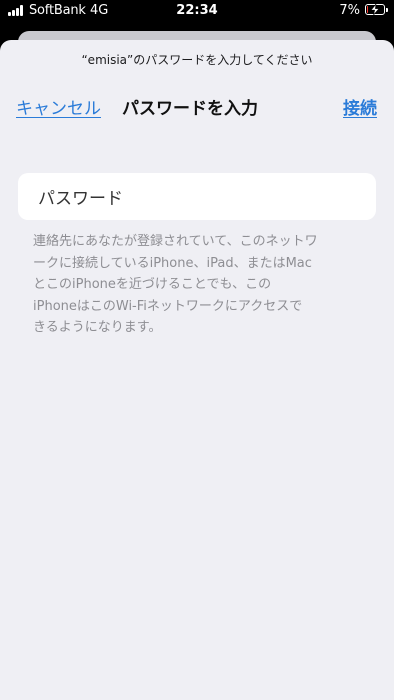 This screenshot has width=394, height=700. What do you see at coordinates (349, 10) in the screenshot?
I see `battery-percent: 7%` at bounding box center [349, 10].